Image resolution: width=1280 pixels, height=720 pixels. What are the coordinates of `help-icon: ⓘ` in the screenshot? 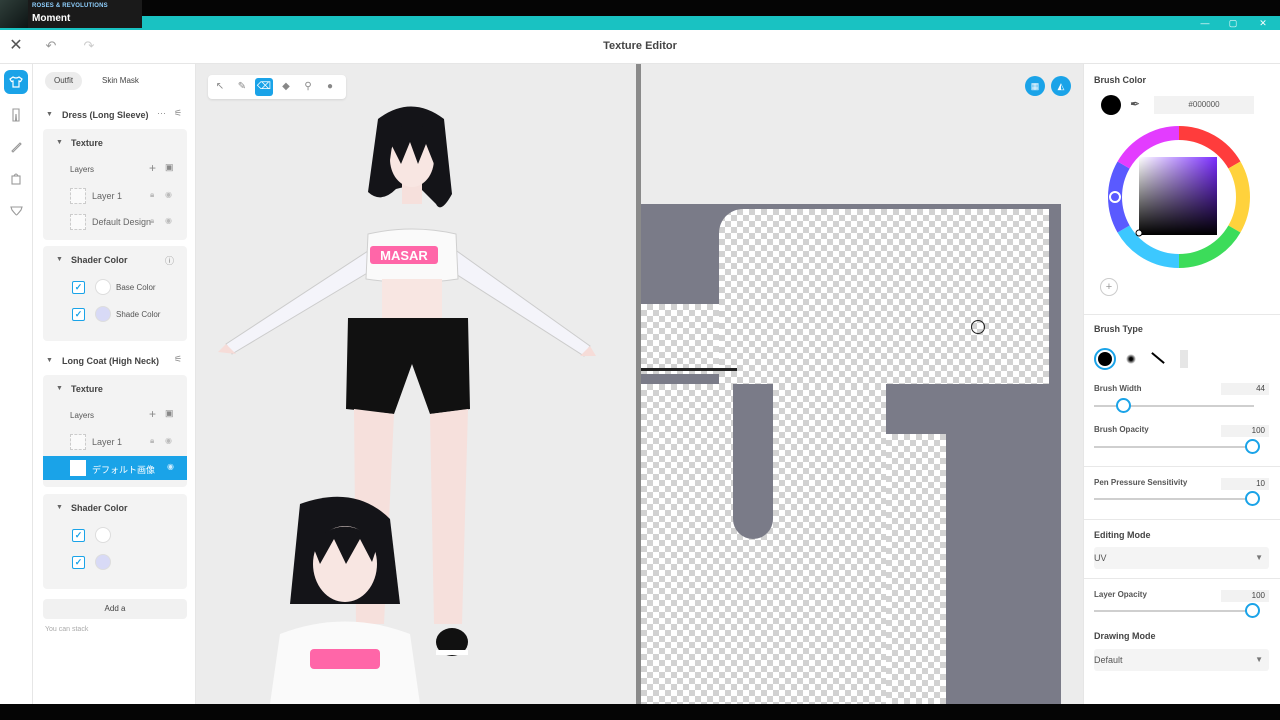 It's located at (169, 260).